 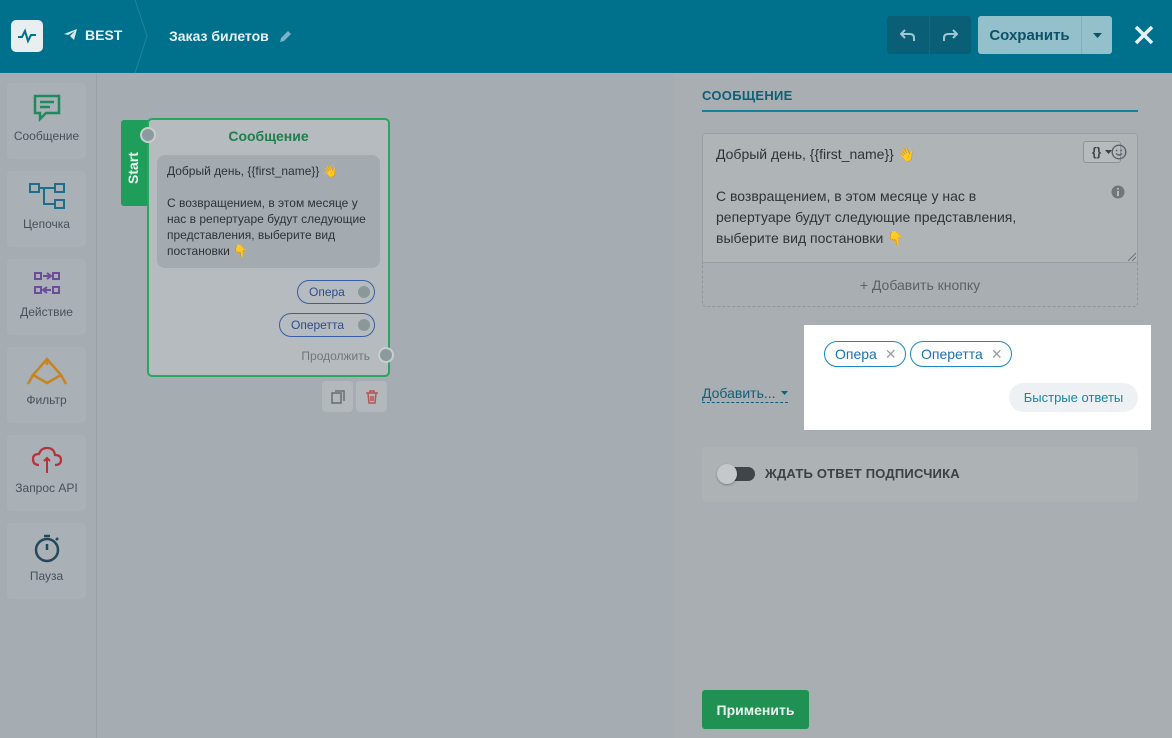 I want to click on app-logo-icon, so click(x=27, y=36).